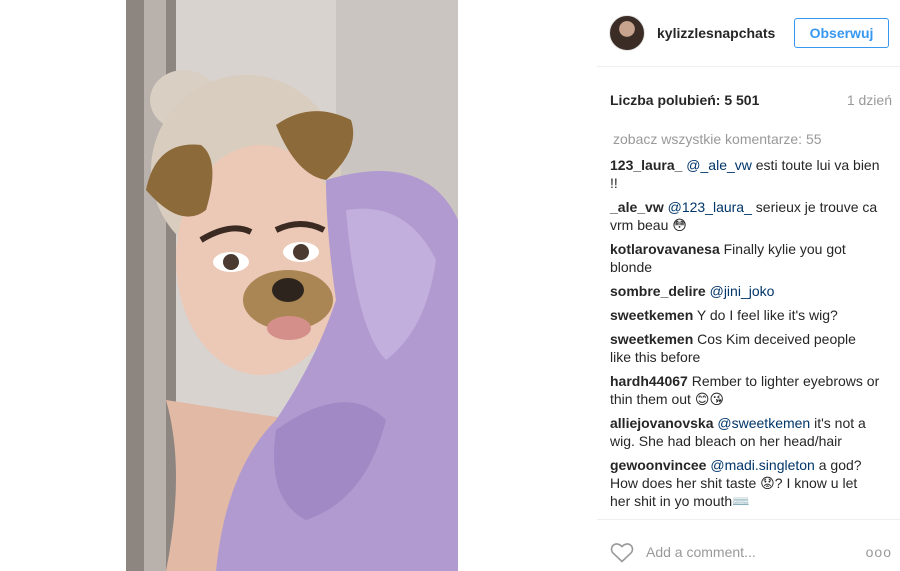  Describe the element at coordinates (765, 315) in the screenshot. I see `comment-text: Y do I feel like it's wig?` at that location.